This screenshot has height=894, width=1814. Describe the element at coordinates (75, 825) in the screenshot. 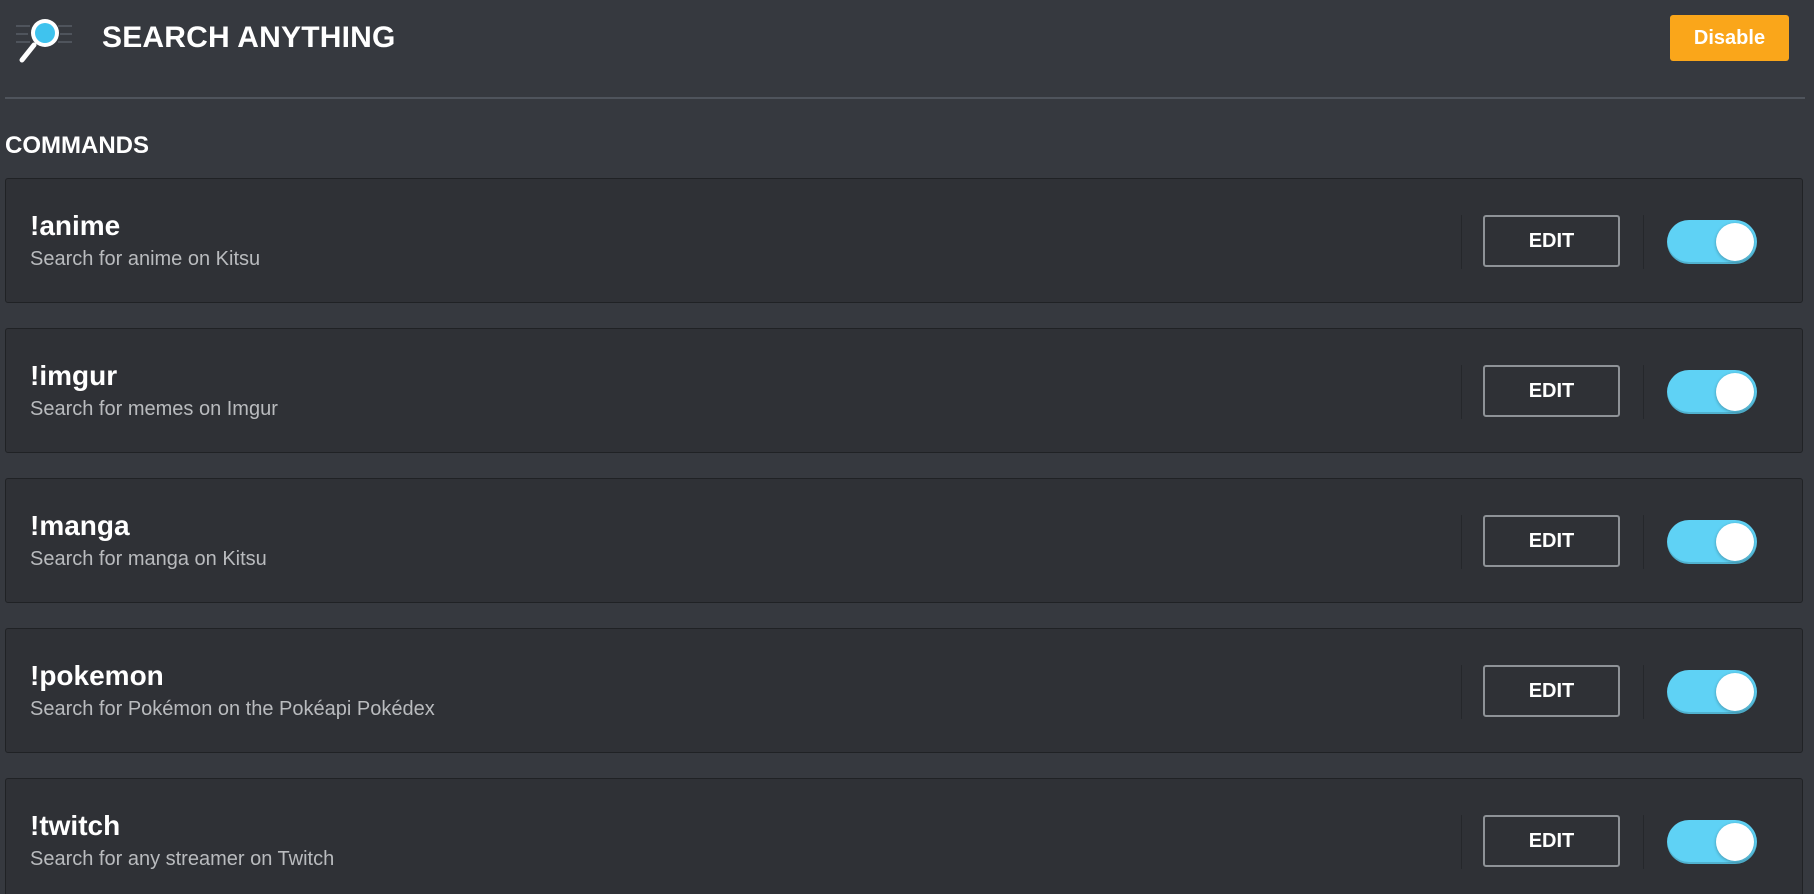

I see `command-name: !twitch` at that location.